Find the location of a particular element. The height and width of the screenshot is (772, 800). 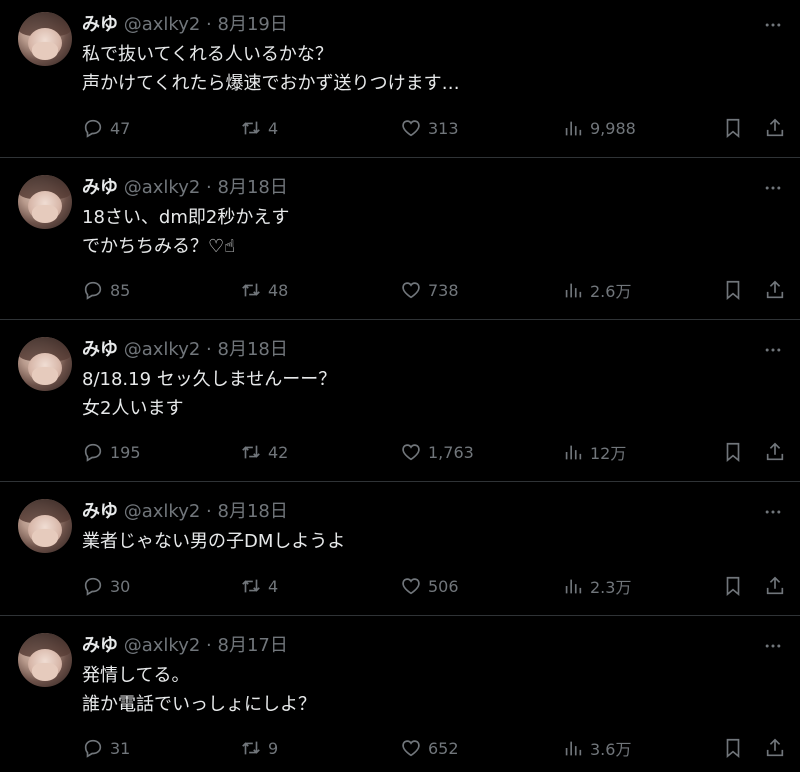

views-count: 2.6万 is located at coordinates (611, 291).